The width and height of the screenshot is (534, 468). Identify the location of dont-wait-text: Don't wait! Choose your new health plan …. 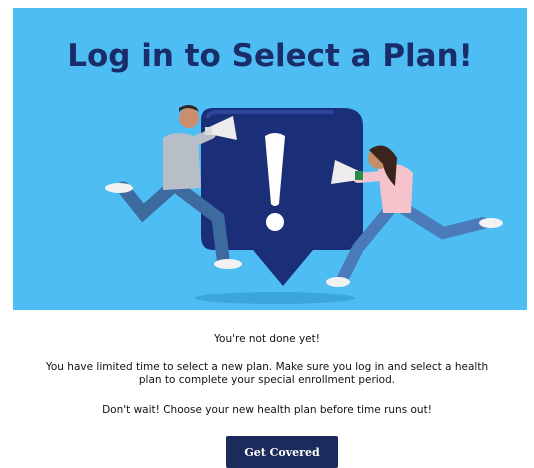
(267, 410).